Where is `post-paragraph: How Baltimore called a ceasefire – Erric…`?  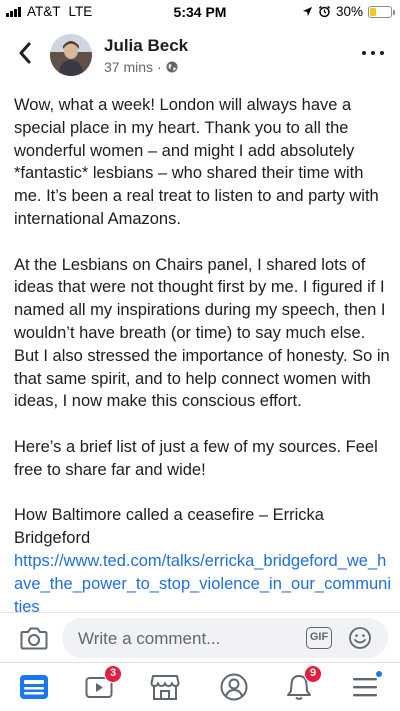
post-paragraph: How Baltimore called a ceasefire – Erric… is located at coordinates (169, 527).